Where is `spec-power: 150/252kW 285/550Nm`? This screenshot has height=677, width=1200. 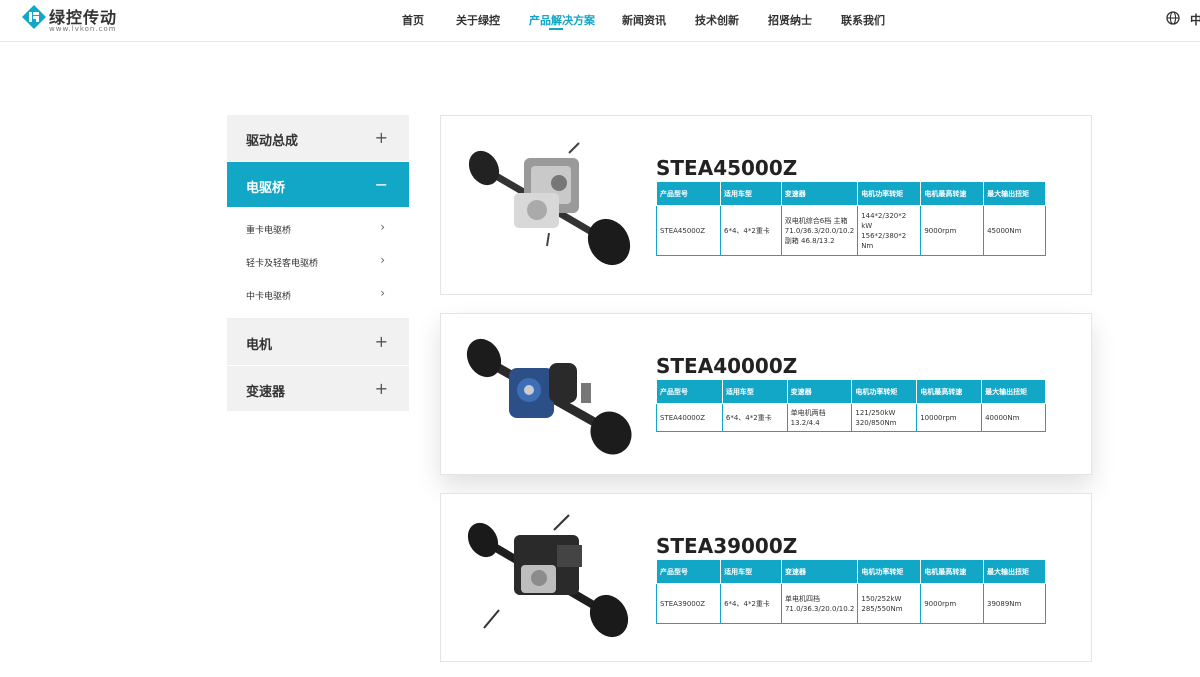 spec-power: 150/252kW 285/550Nm is located at coordinates (889, 603).